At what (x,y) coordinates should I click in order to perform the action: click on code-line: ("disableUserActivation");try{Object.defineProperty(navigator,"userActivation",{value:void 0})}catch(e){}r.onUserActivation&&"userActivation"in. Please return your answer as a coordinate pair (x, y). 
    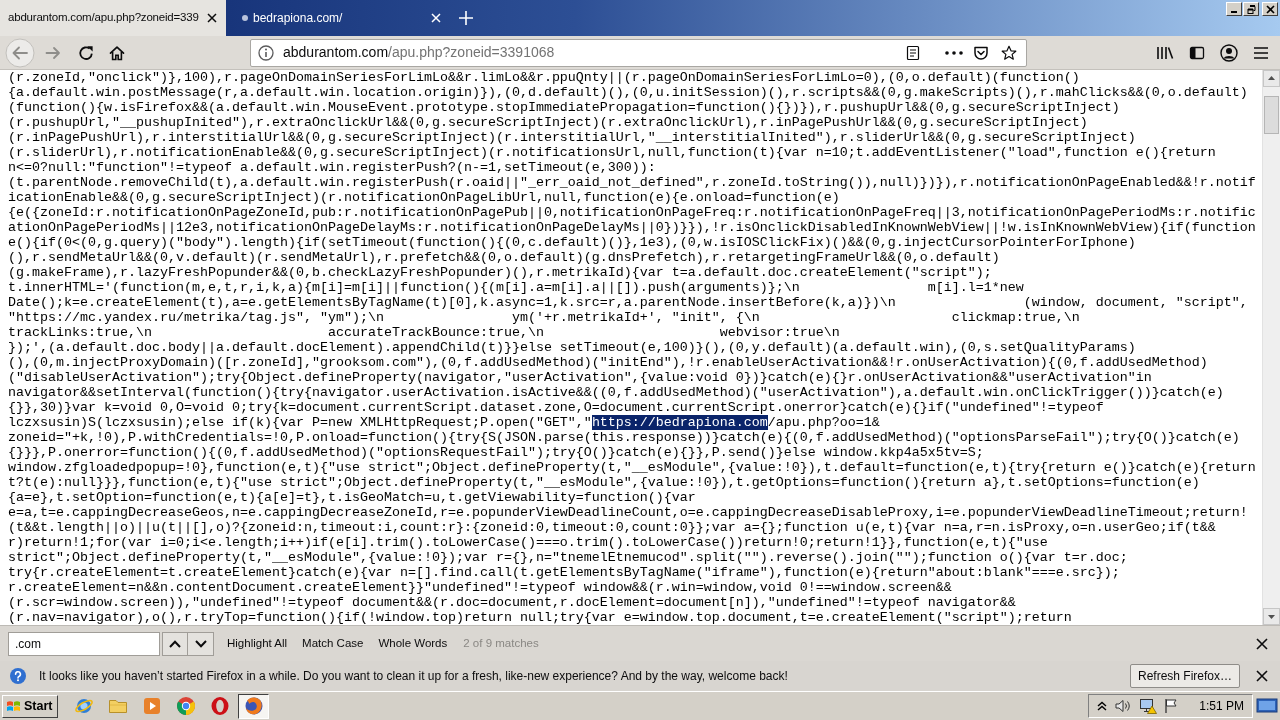
    Looking at the image, I should click on (580, 377).